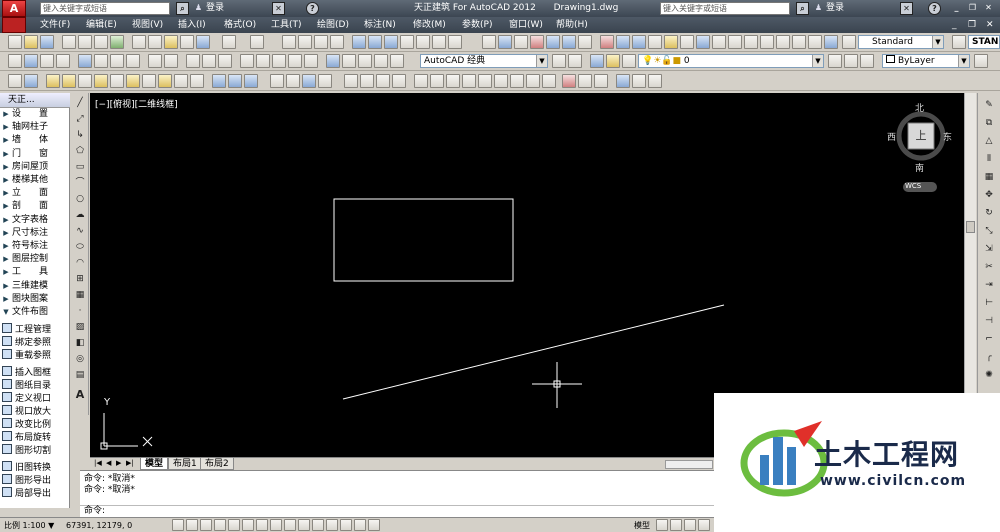 The image size is (1000, 532). Describe the element at coordinates (80, 119) in the screenshot. I see `construction-line-icon: ⤢` at that location.